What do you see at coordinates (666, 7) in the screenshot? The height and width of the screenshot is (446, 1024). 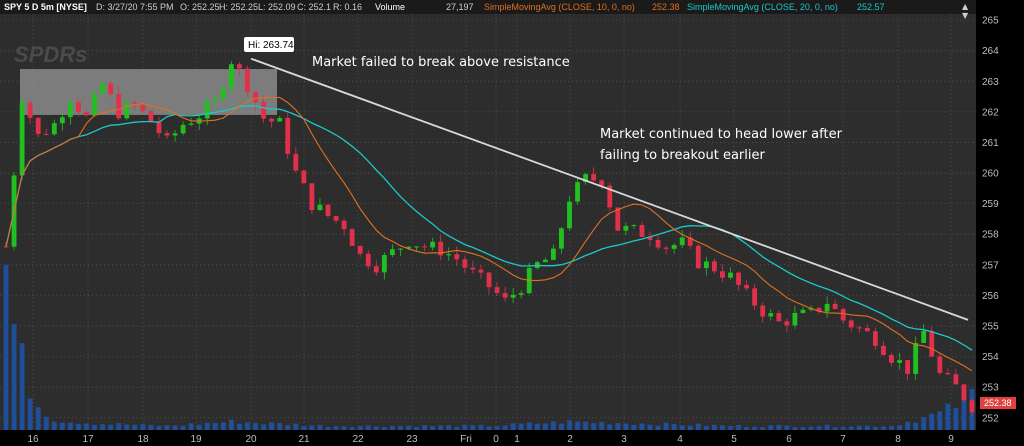 I see `sma10-value: 252.38` at bounding box center [666, 7].